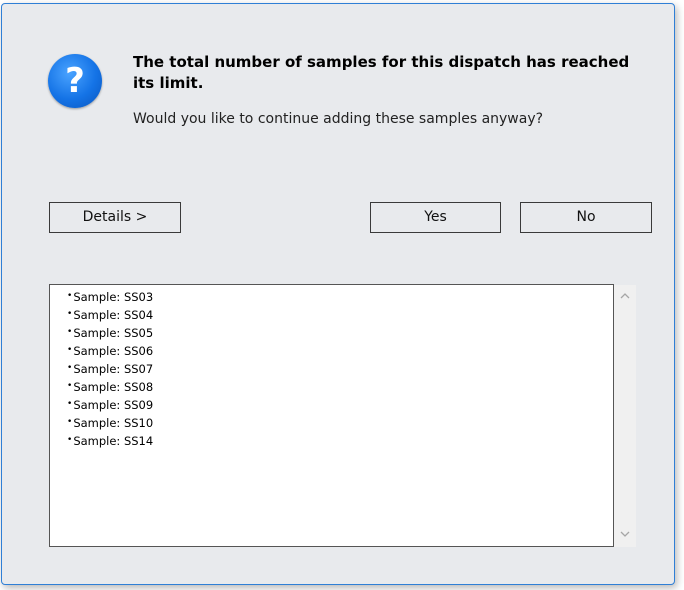 This screenshot has width=684, height=590. I want to click on list-item: •Sample: SS10, so click(340, 423).